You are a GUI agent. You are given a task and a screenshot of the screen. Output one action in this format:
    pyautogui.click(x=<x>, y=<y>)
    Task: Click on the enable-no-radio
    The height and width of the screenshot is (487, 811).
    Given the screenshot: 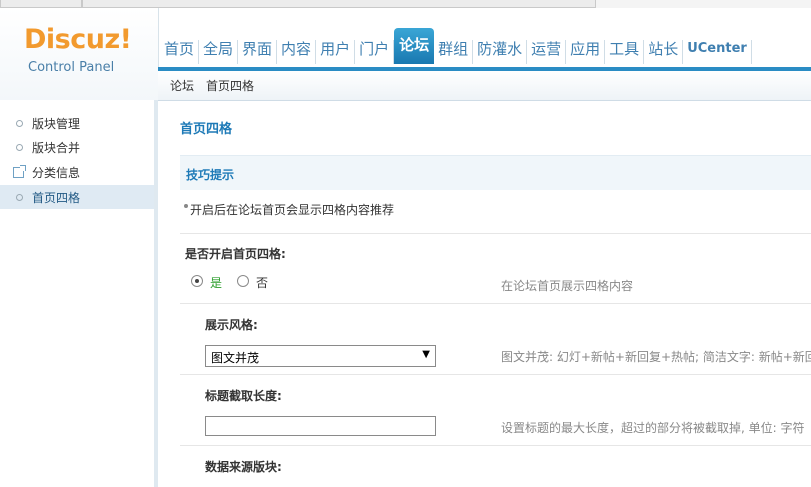 What is the action you would take?
    pyautogui.click(x=243, y=281)
    